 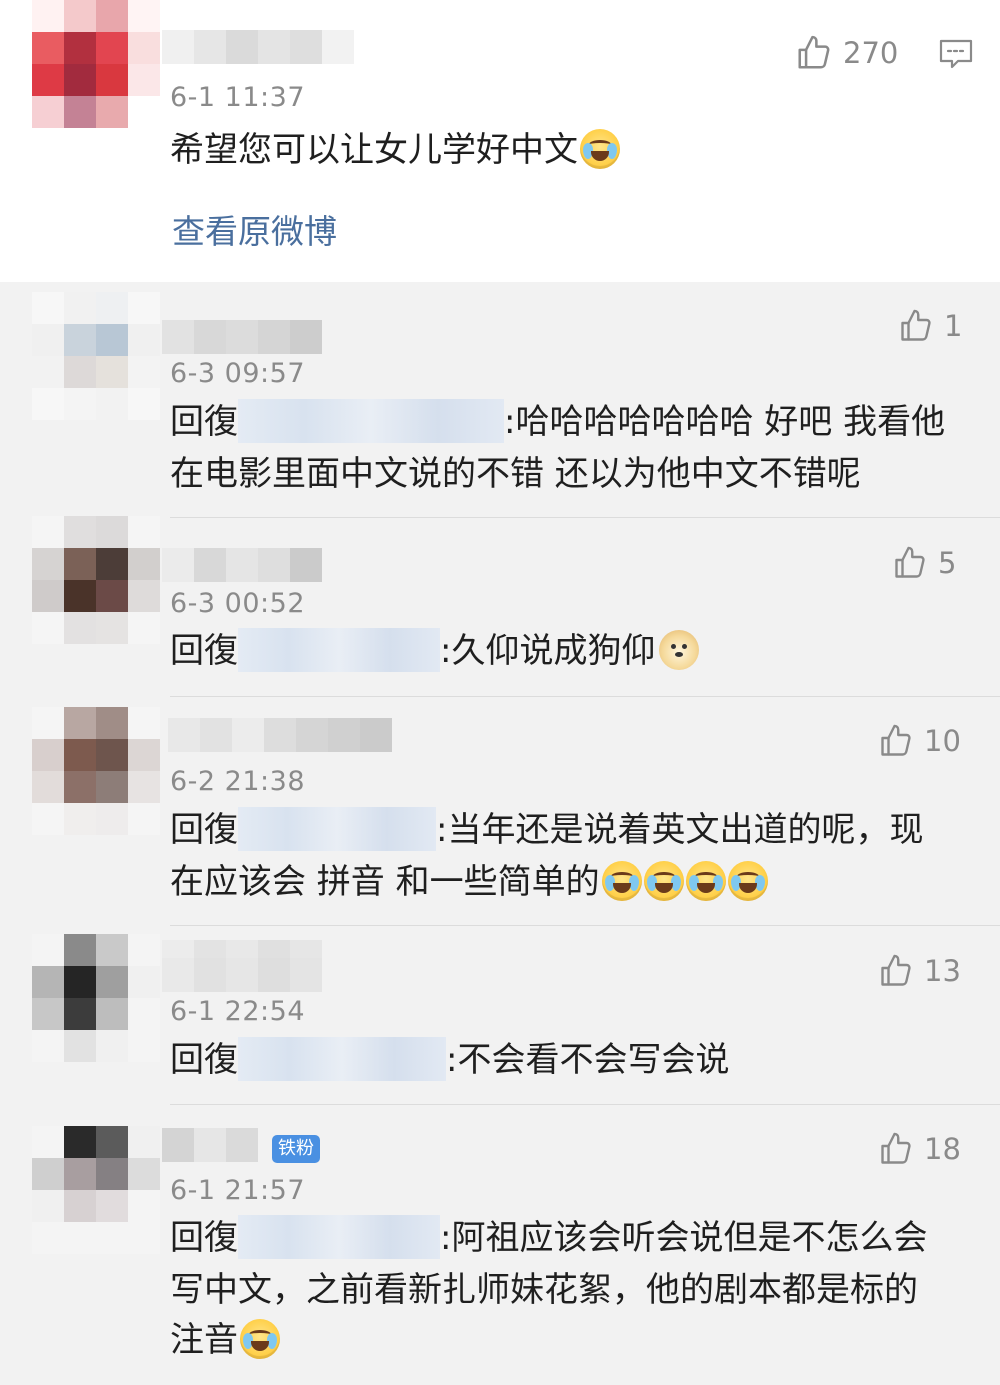 I want to click on comment-text: 回復:阿祖应该会听会说但是不怎么会, so click(x=548, y=1238).